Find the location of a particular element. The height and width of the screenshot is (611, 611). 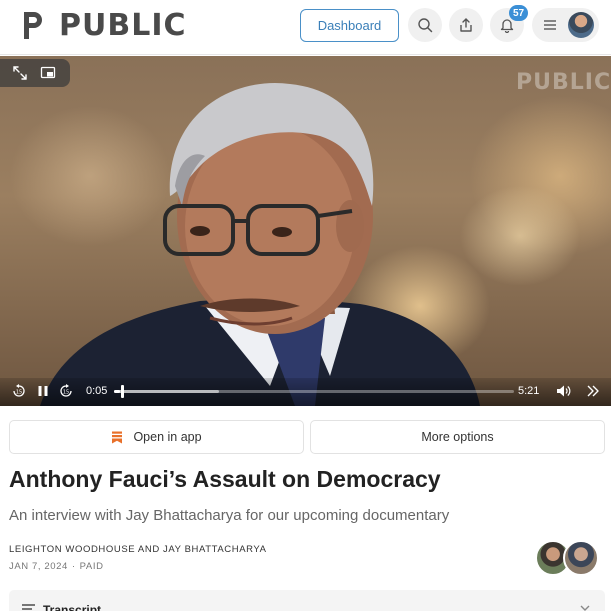

more-options-label: More options is located at coordinates (457, 437).